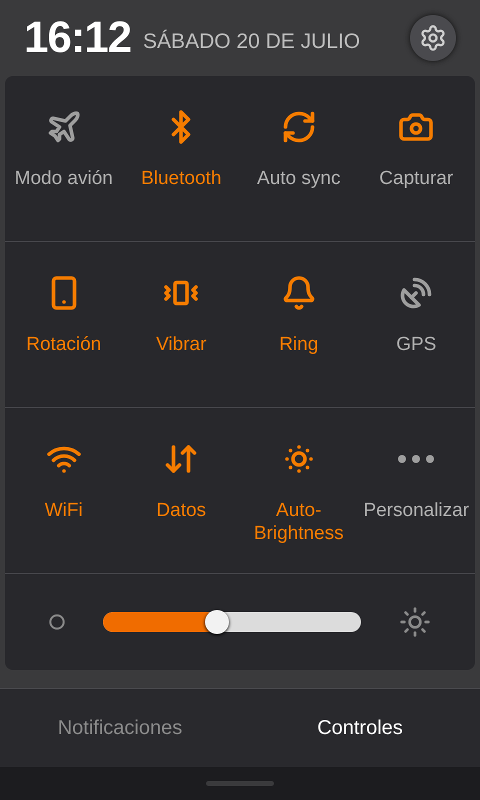  What do you see at coordinates (181, 324) in the screenshot?
I see `toggle-tile: Vibrar` at bounding box center [181, 324].